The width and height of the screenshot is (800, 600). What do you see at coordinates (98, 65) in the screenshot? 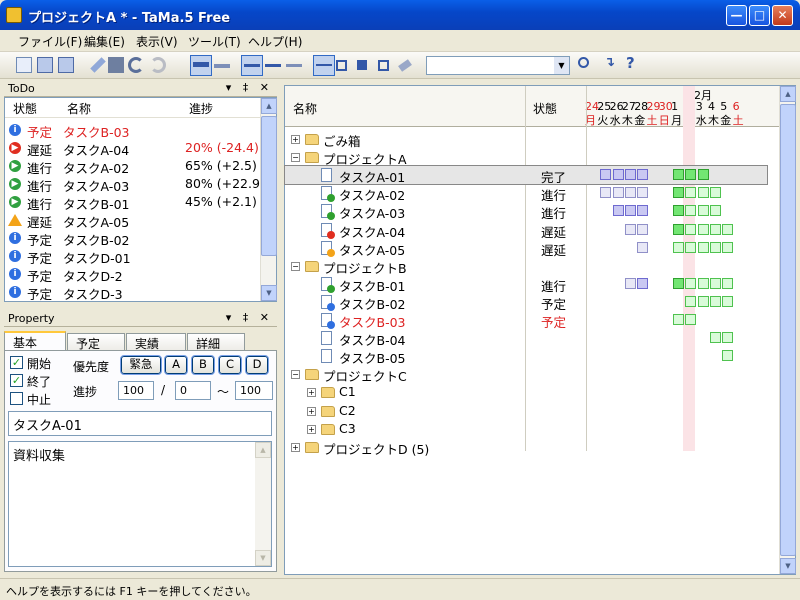
I see `edit-pencil-icon` at bounding box center [98, 65].